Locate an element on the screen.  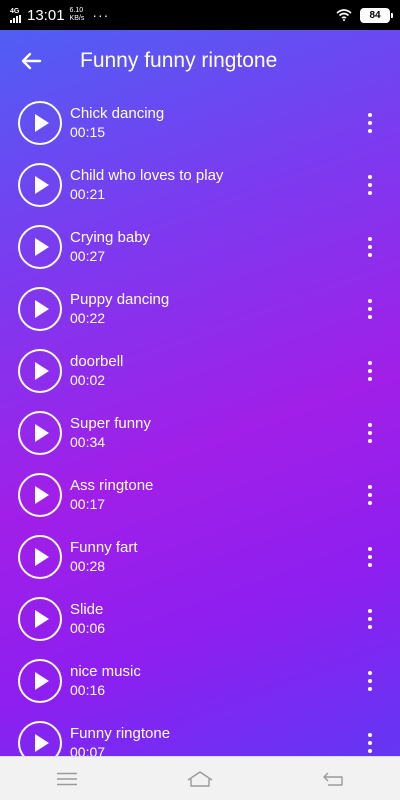
signal-indicator: 4G is located at coordinates (15, 15).